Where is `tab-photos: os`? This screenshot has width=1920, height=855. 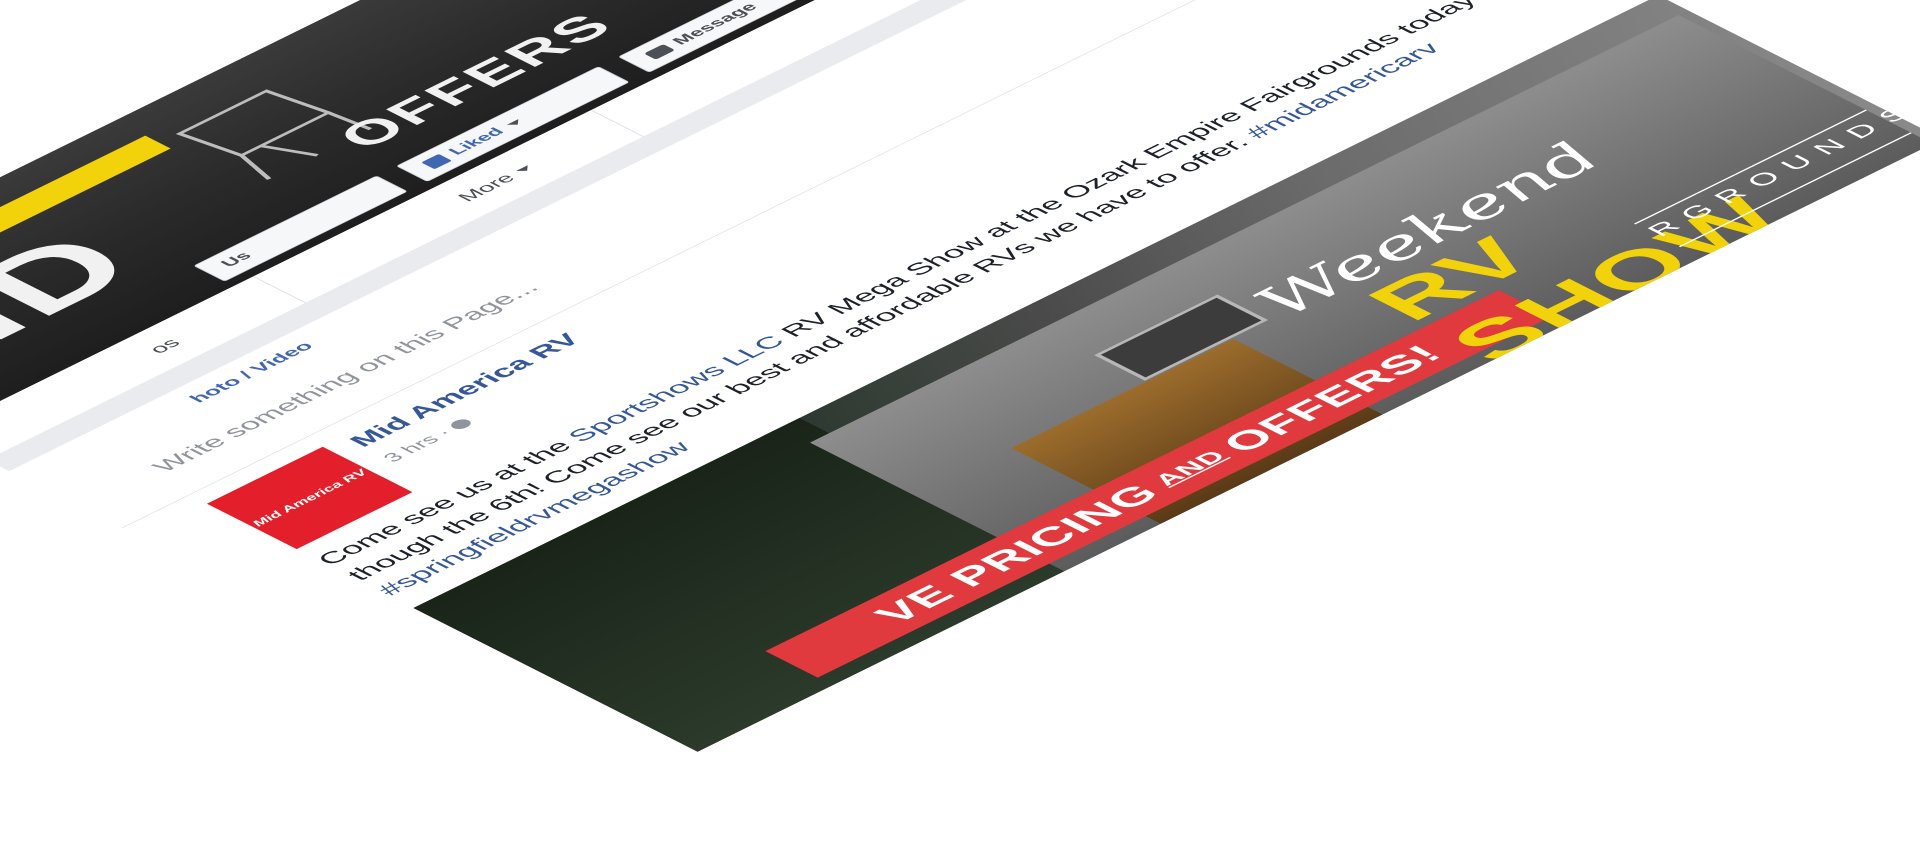 tab-photos: os is located at coordinates (165, 346).